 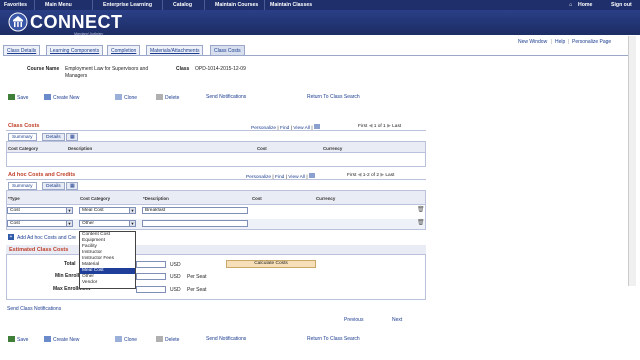 I want to click on row-count: 1 of 1, so click(x=379, y=126).